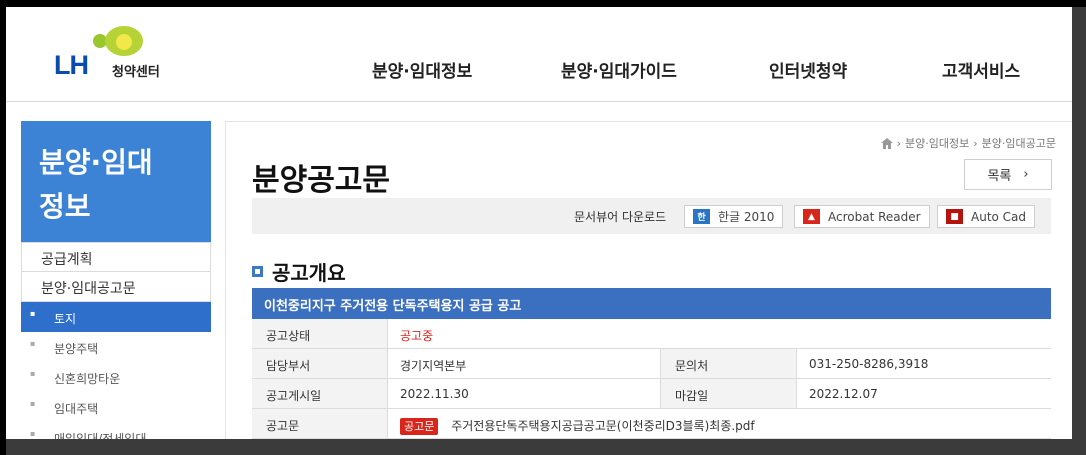 Image resolution: width=1086 pixels, height=455 pixels. Describe the element at coordinates (811, 216) in the screenshot. I see `pdf-icon: ▲` at that location.